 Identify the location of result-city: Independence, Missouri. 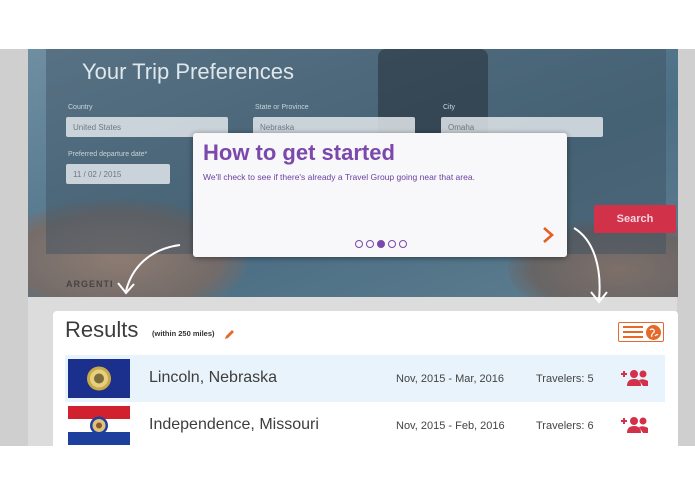
(234, 425).